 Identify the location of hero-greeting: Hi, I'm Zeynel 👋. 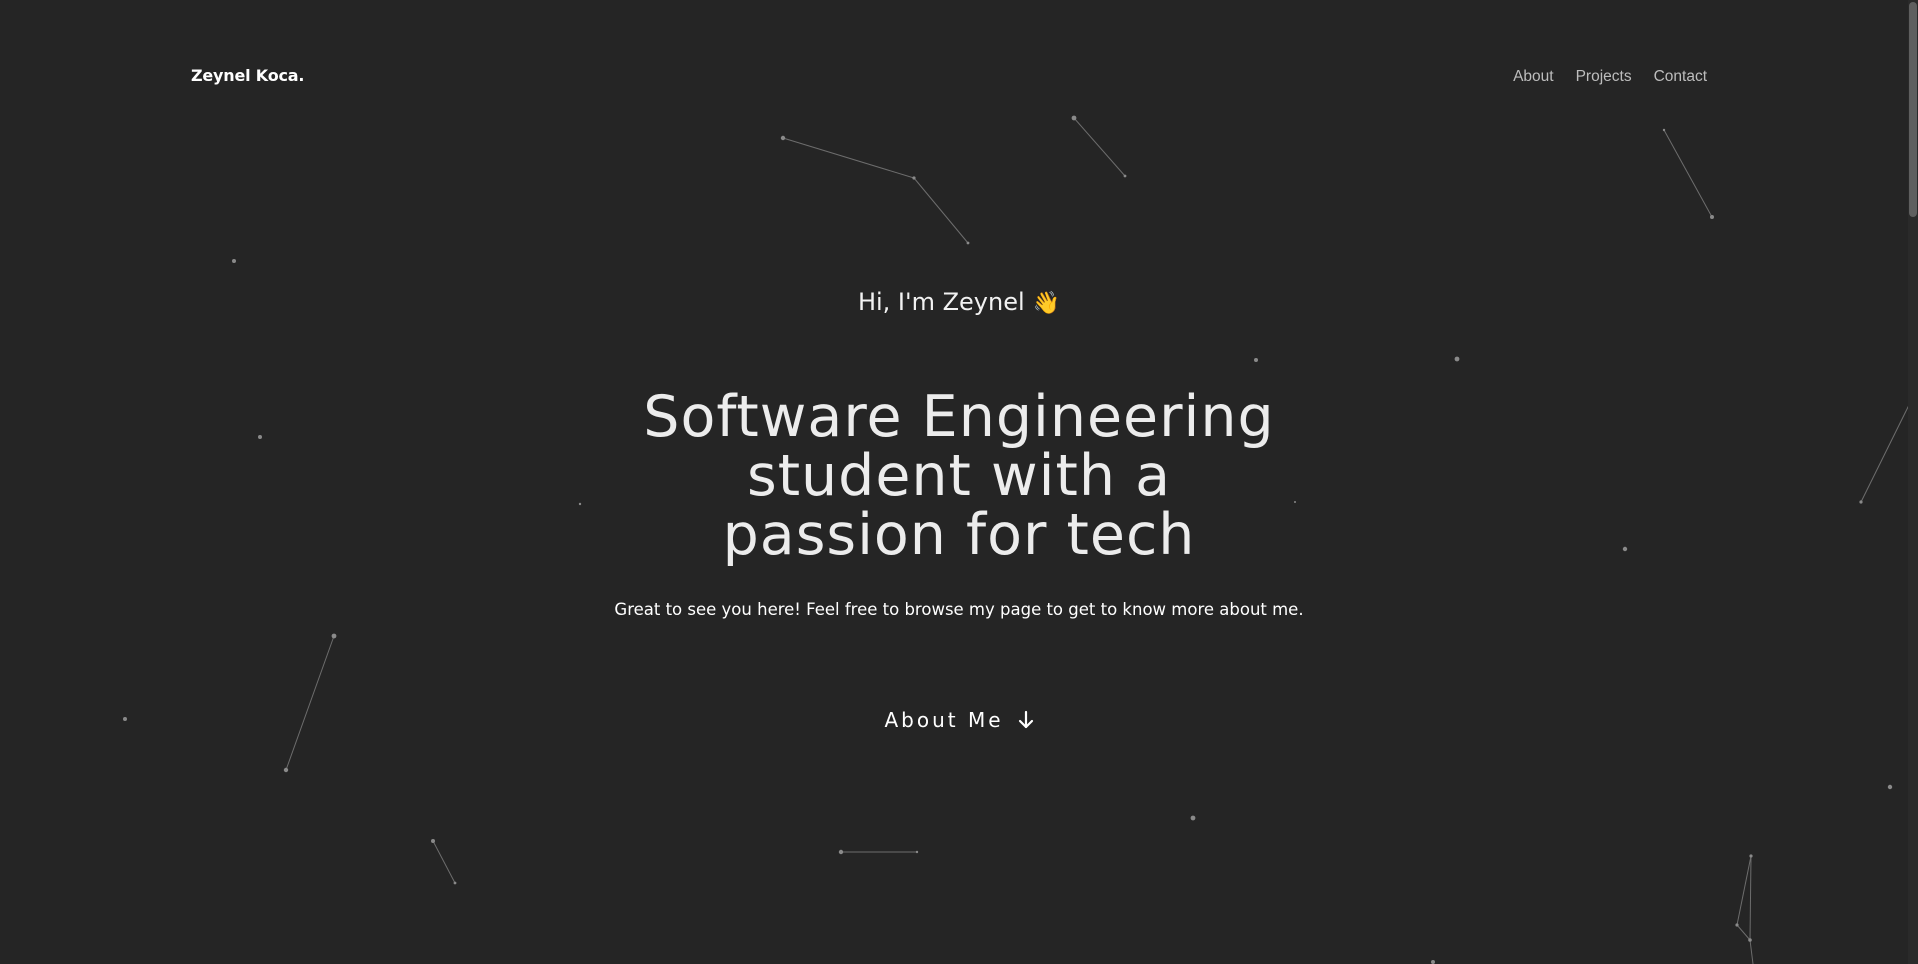
(959, 302).